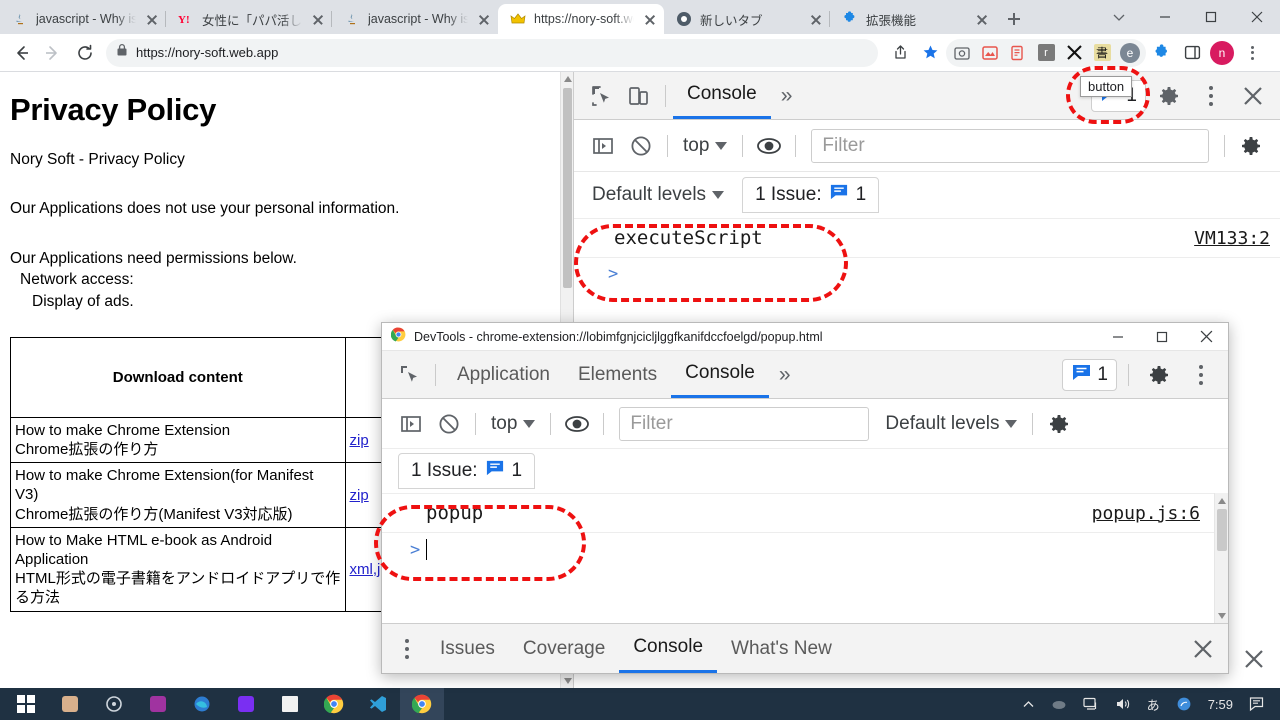  Describe the element at coordinates (1074, 53) in the screenshot. I see `x-extension-icon` at that location.